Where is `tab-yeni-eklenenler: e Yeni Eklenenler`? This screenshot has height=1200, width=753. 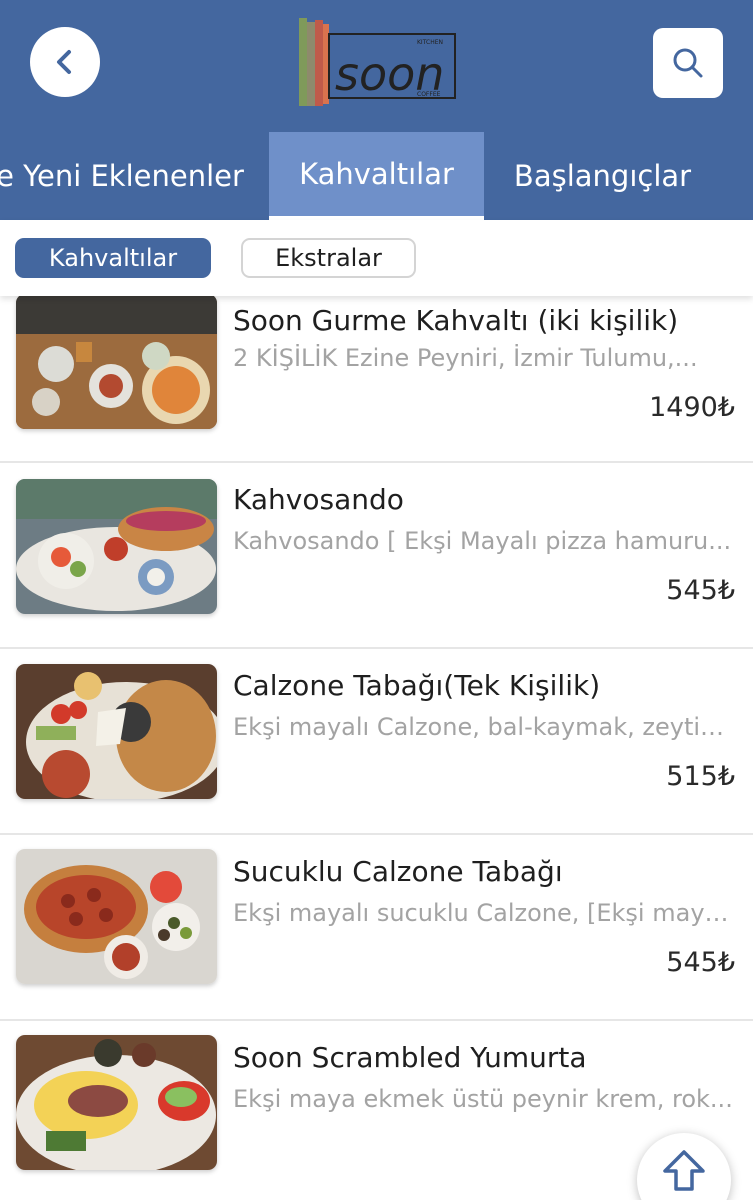
tab-yeni-eklenenler: e Yeni Eklenenler is located at coordinates (122, 176).